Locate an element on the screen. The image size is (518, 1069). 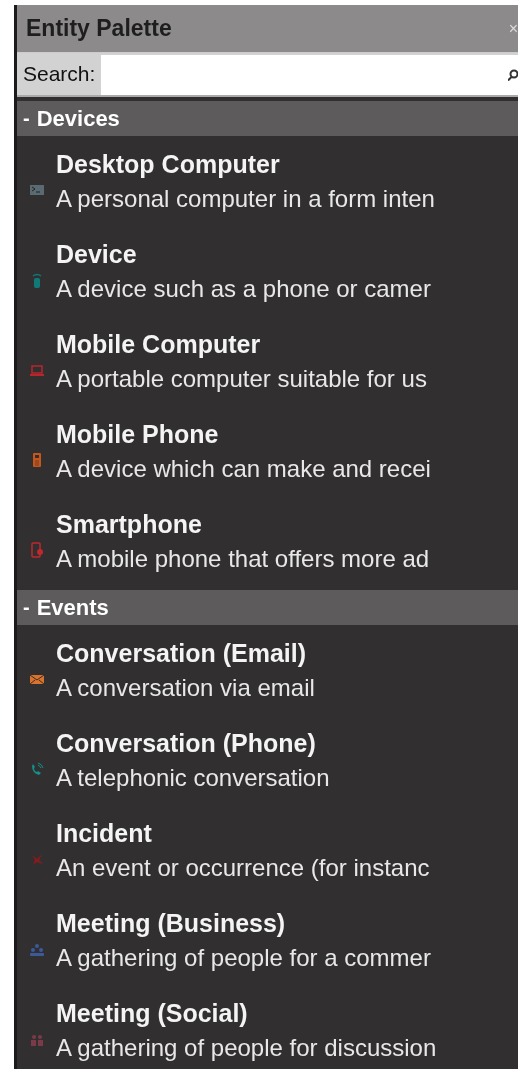
entity-title: Mobile Phone is located at coordinates (243, 434).